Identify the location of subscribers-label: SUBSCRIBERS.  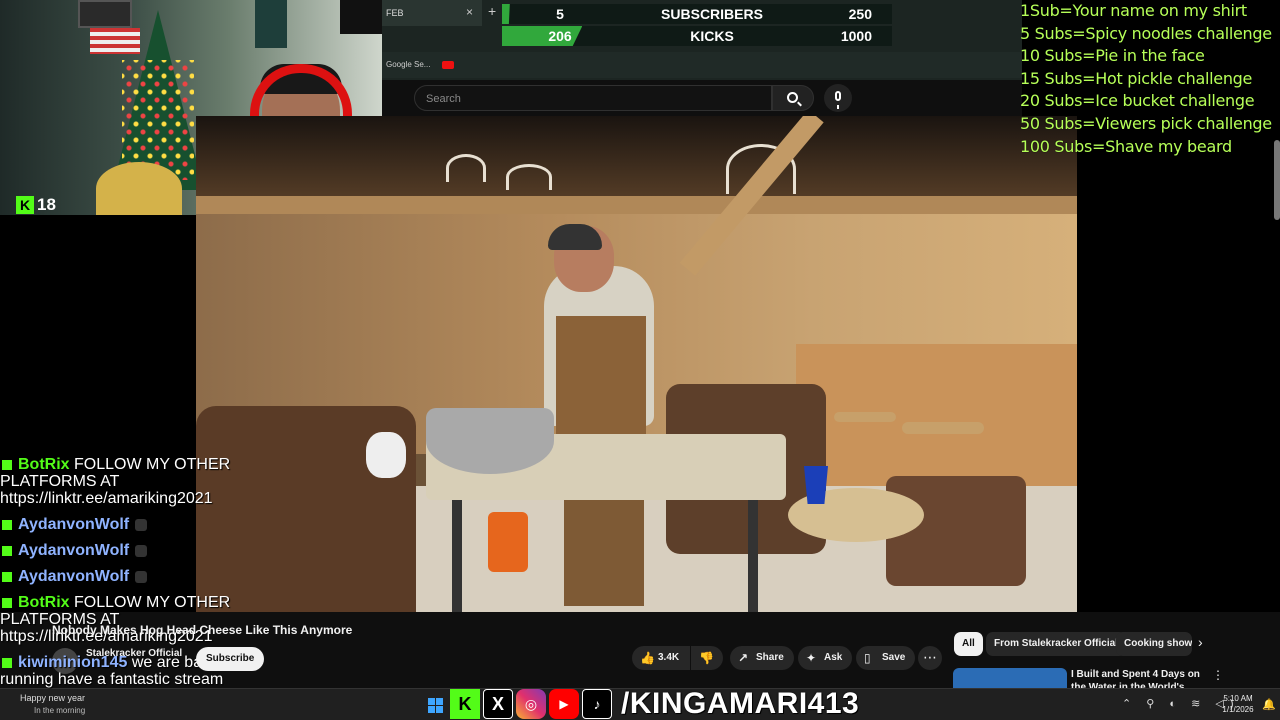
(712, 14).